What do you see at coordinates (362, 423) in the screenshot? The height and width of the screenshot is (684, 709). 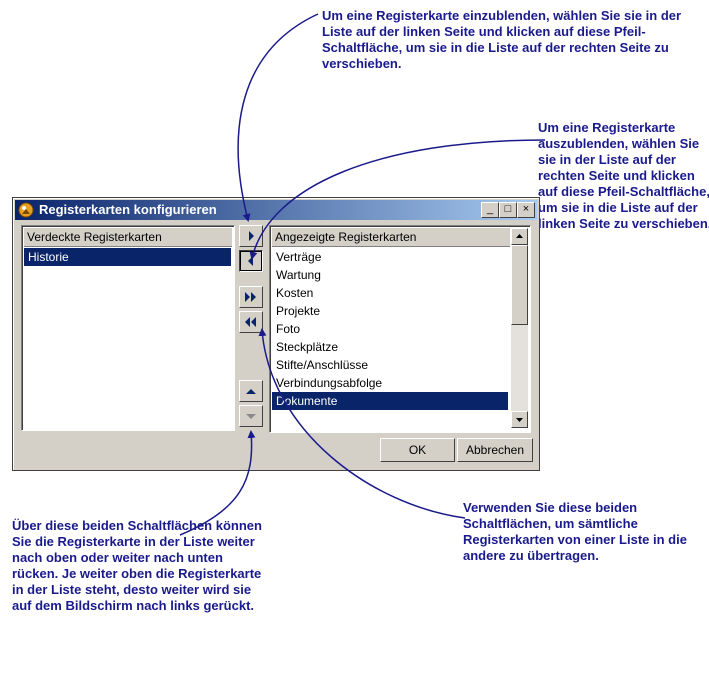 I see `arrow-to-move-all-buttons` at bounding box center [362, 423].